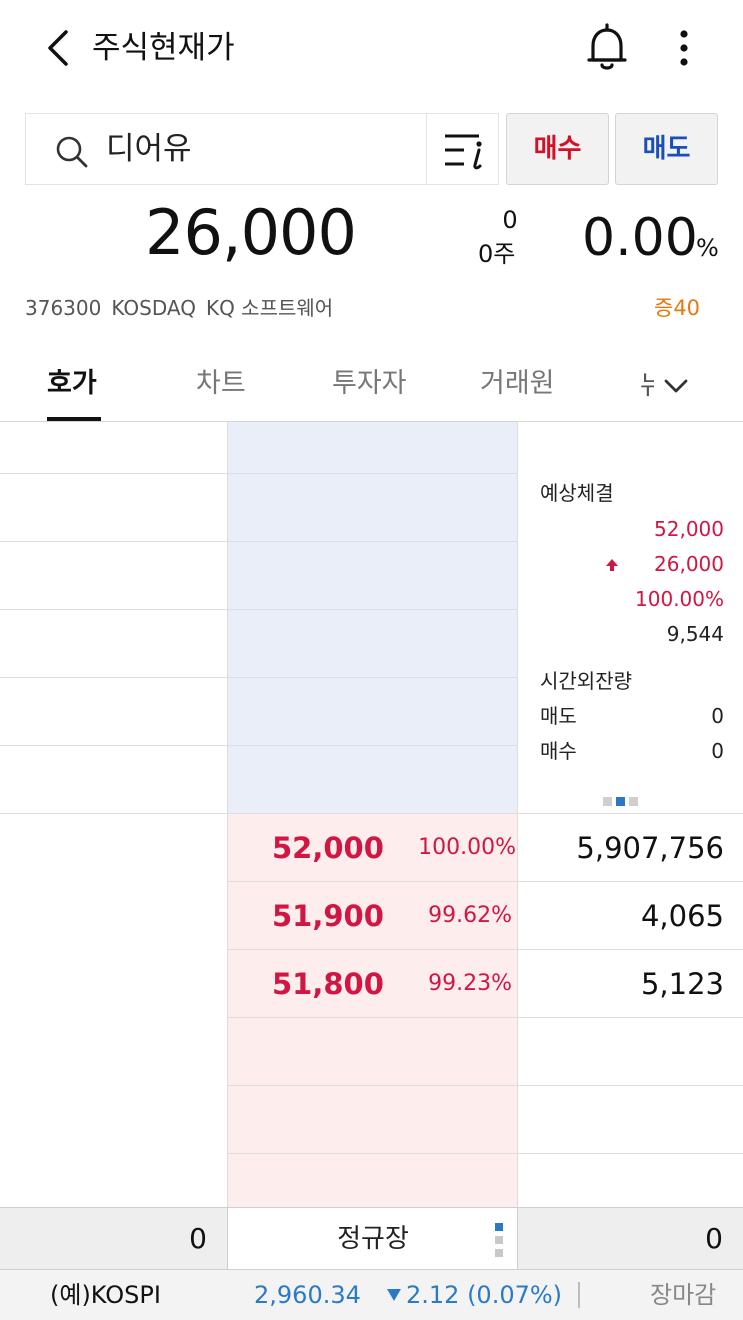 The width and height of the screenshot is (743, 1320). What do you see at coordinates (269, 308) in the screenshot?
I see `sector-name: KQ 소프트웨어` at bounding box center [269, 308].